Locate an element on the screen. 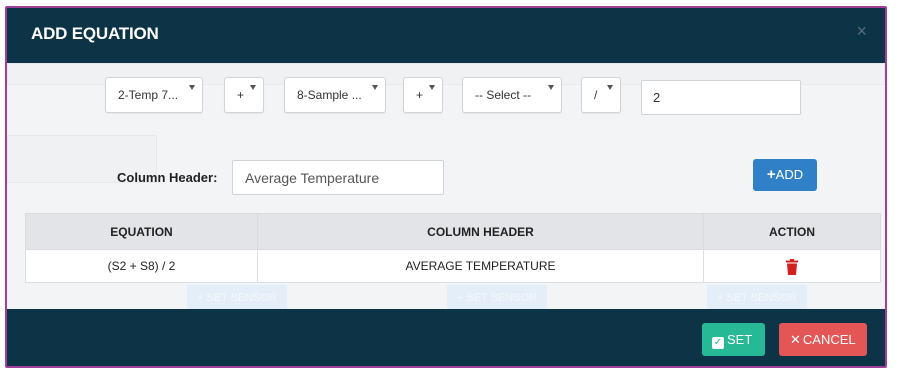  add-button: +ADD is located at coordinates (785, 175).